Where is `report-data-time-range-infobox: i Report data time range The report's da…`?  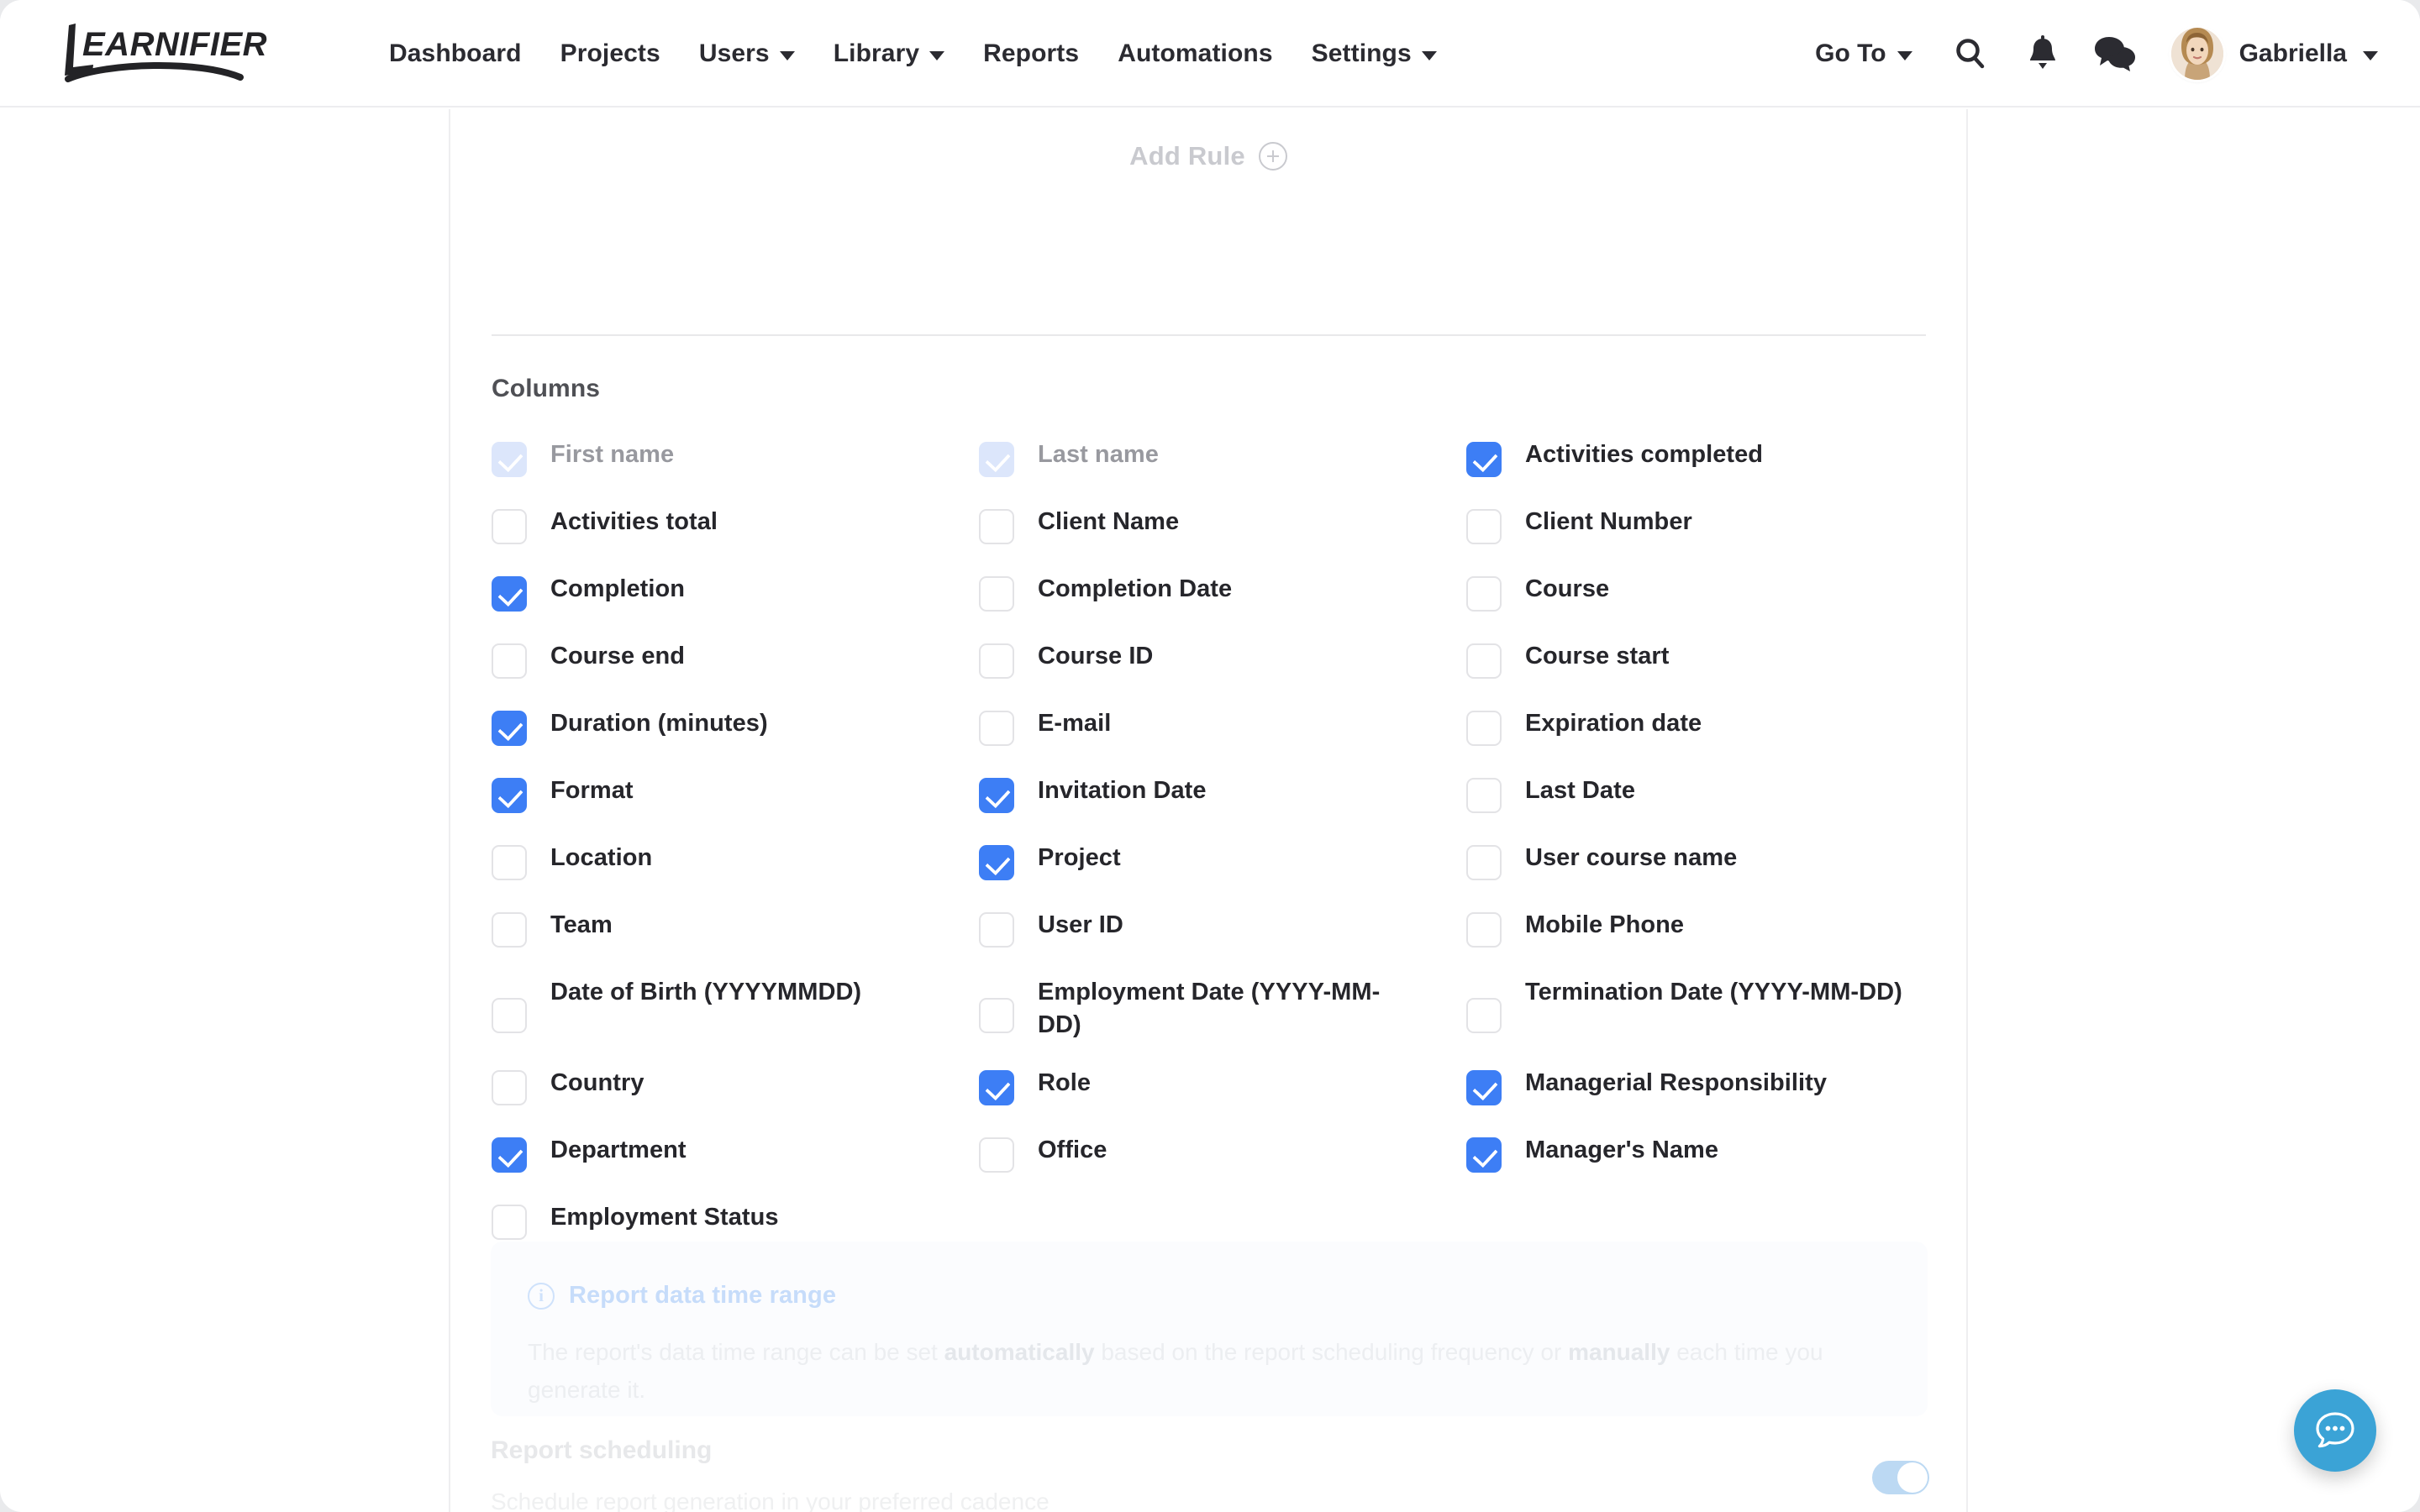 report-data-time-range-infobox: i Report data time range The report's da… is located at coordinates (1209, 1329).